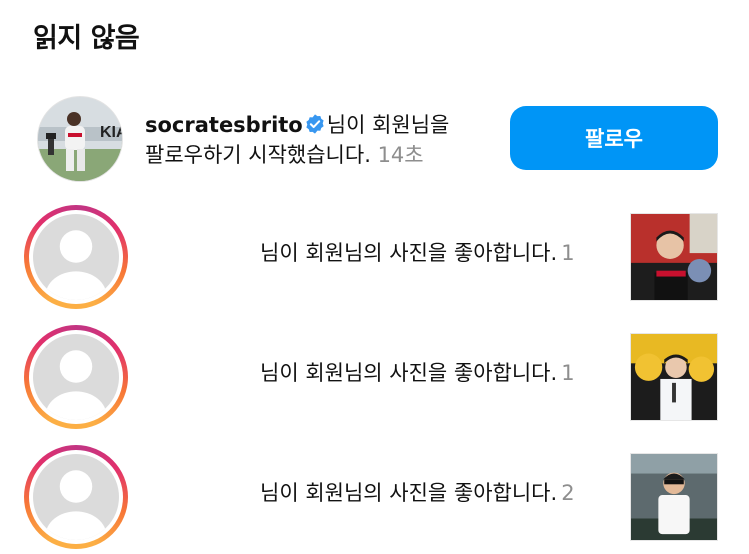  I want to click on like-message: 님이 회원님의 사진을 좋아합니다. 2, so click(417, 493).